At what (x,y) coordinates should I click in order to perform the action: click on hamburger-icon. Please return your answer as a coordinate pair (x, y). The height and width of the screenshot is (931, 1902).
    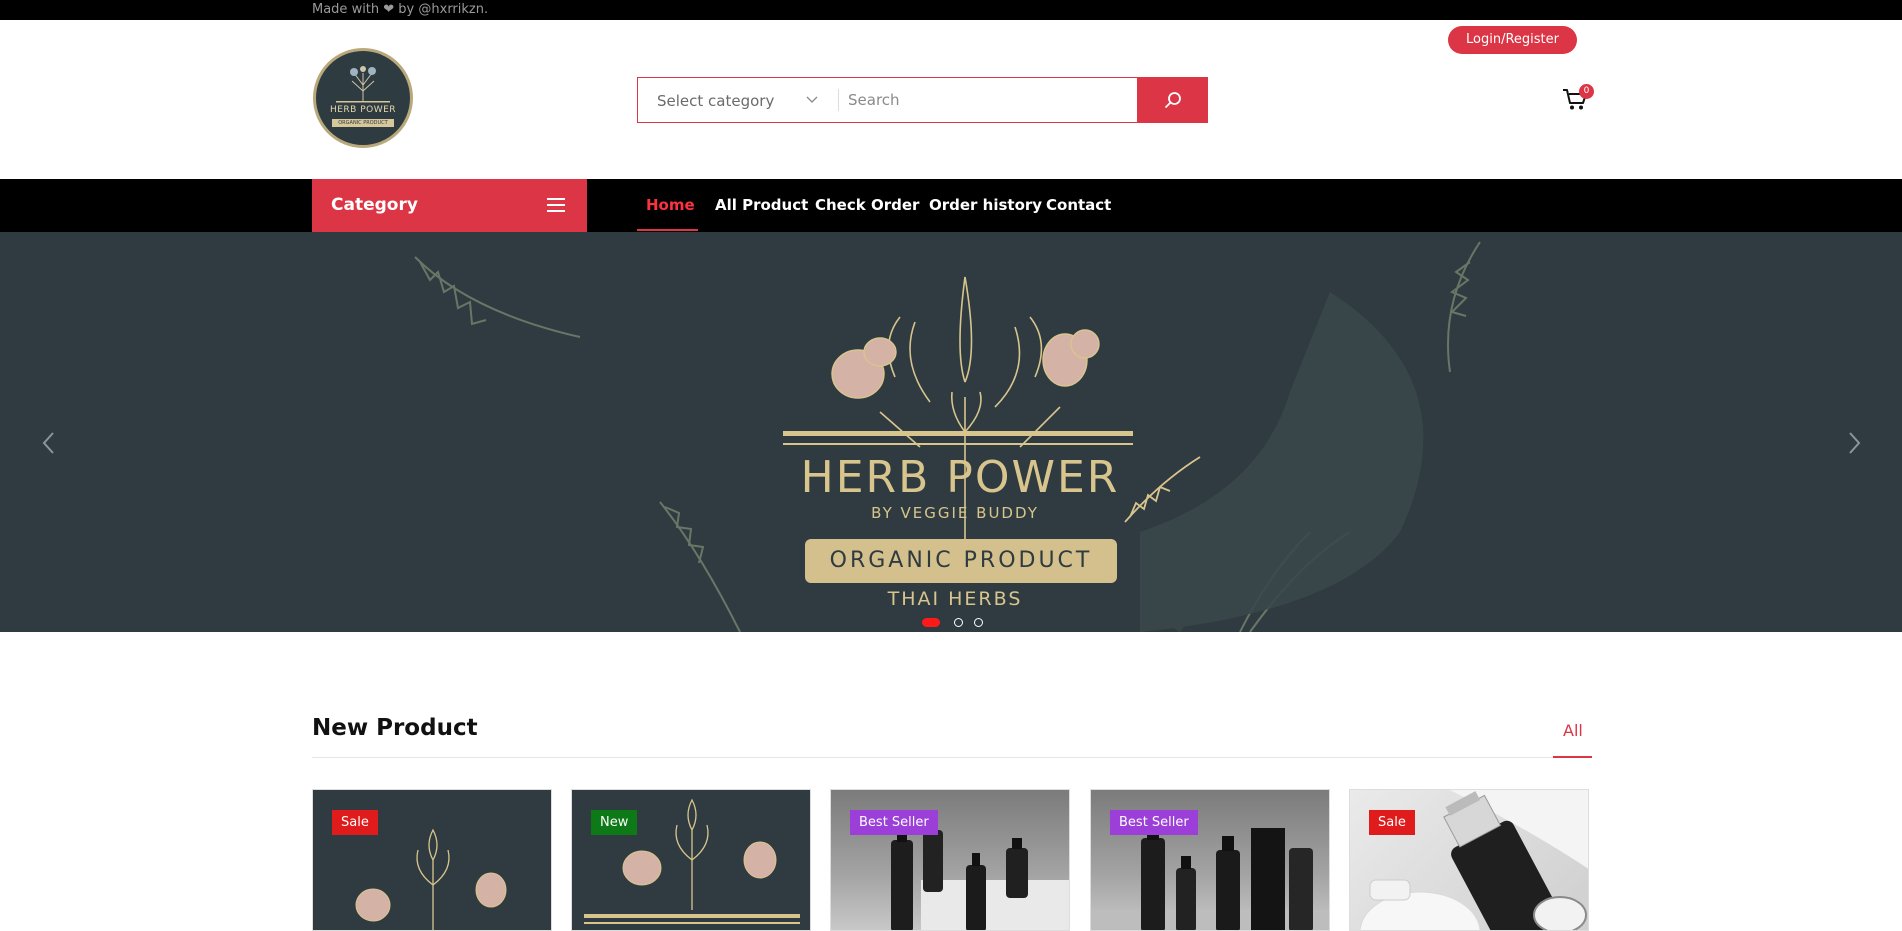
    Looking at the image, I should click on (556, 205).